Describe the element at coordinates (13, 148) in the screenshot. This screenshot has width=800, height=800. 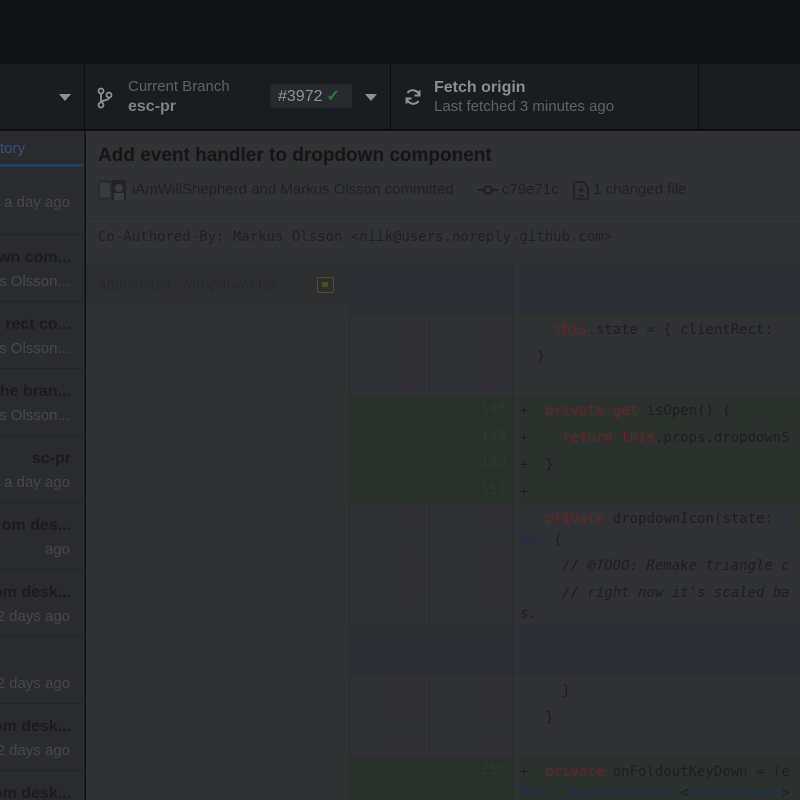
I see `tab-history-label: tory` at that location.